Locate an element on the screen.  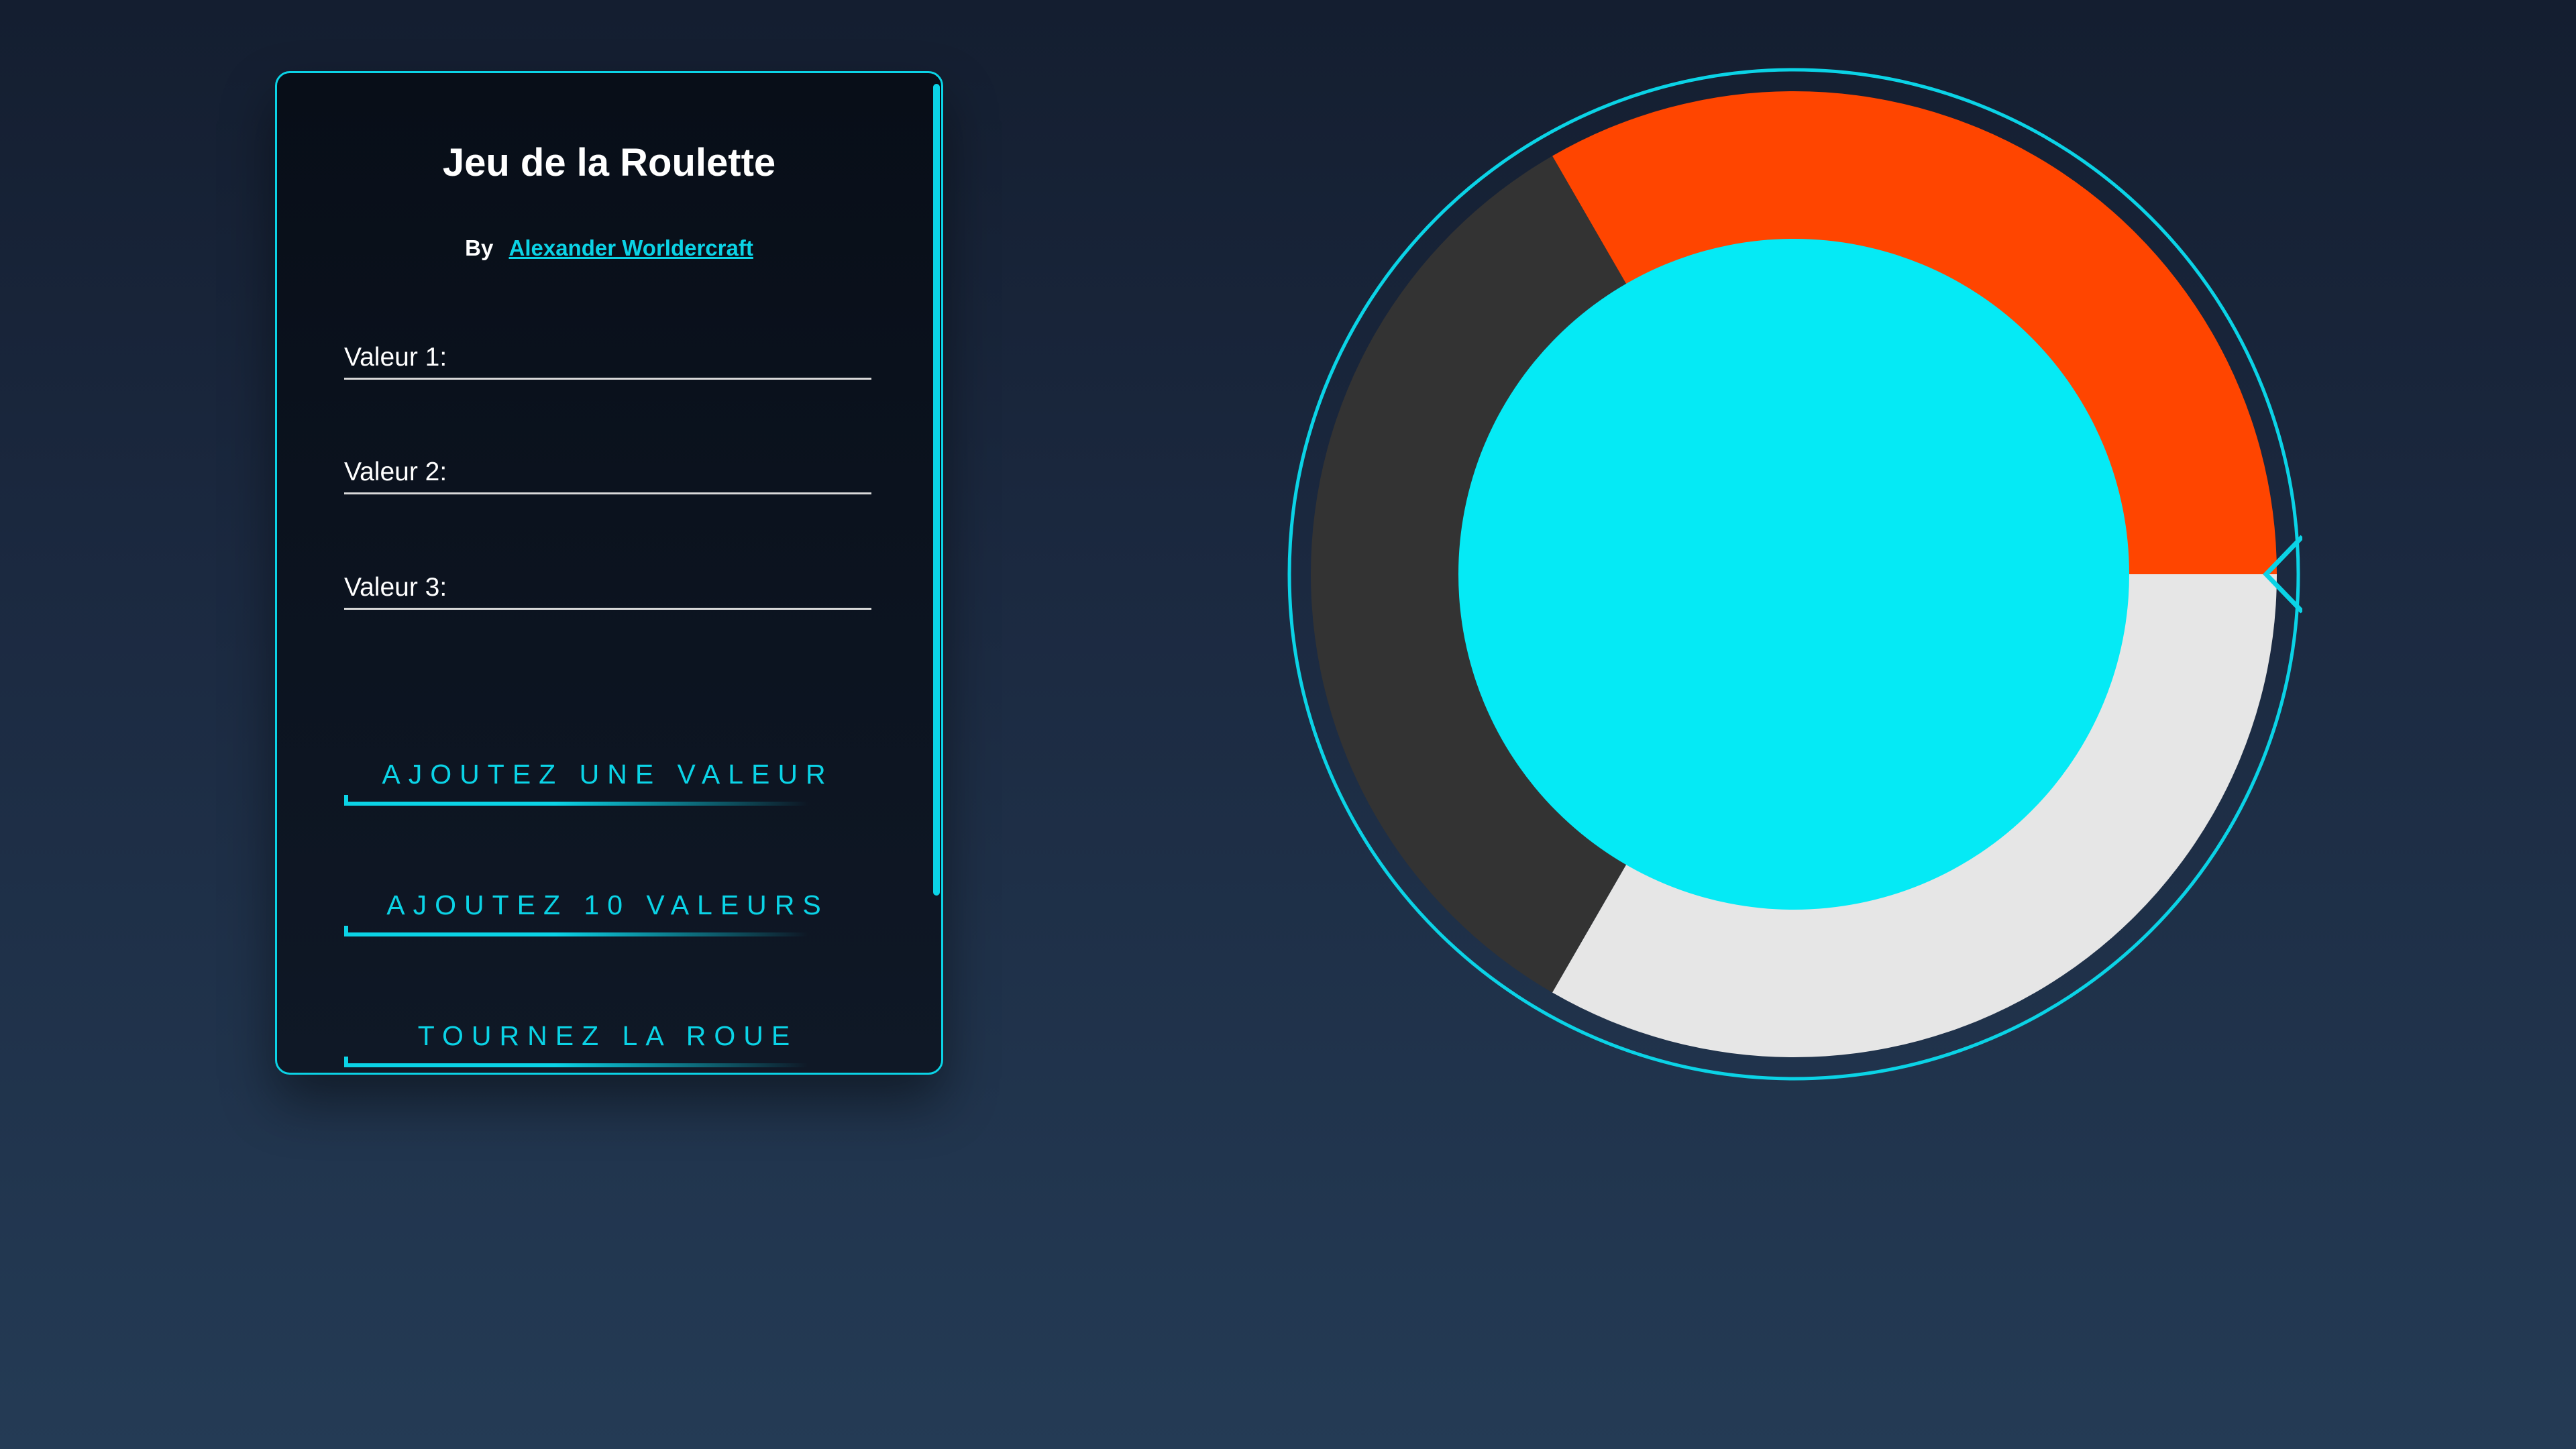
add-ten-values-tick is located at coordinates (346, 931).